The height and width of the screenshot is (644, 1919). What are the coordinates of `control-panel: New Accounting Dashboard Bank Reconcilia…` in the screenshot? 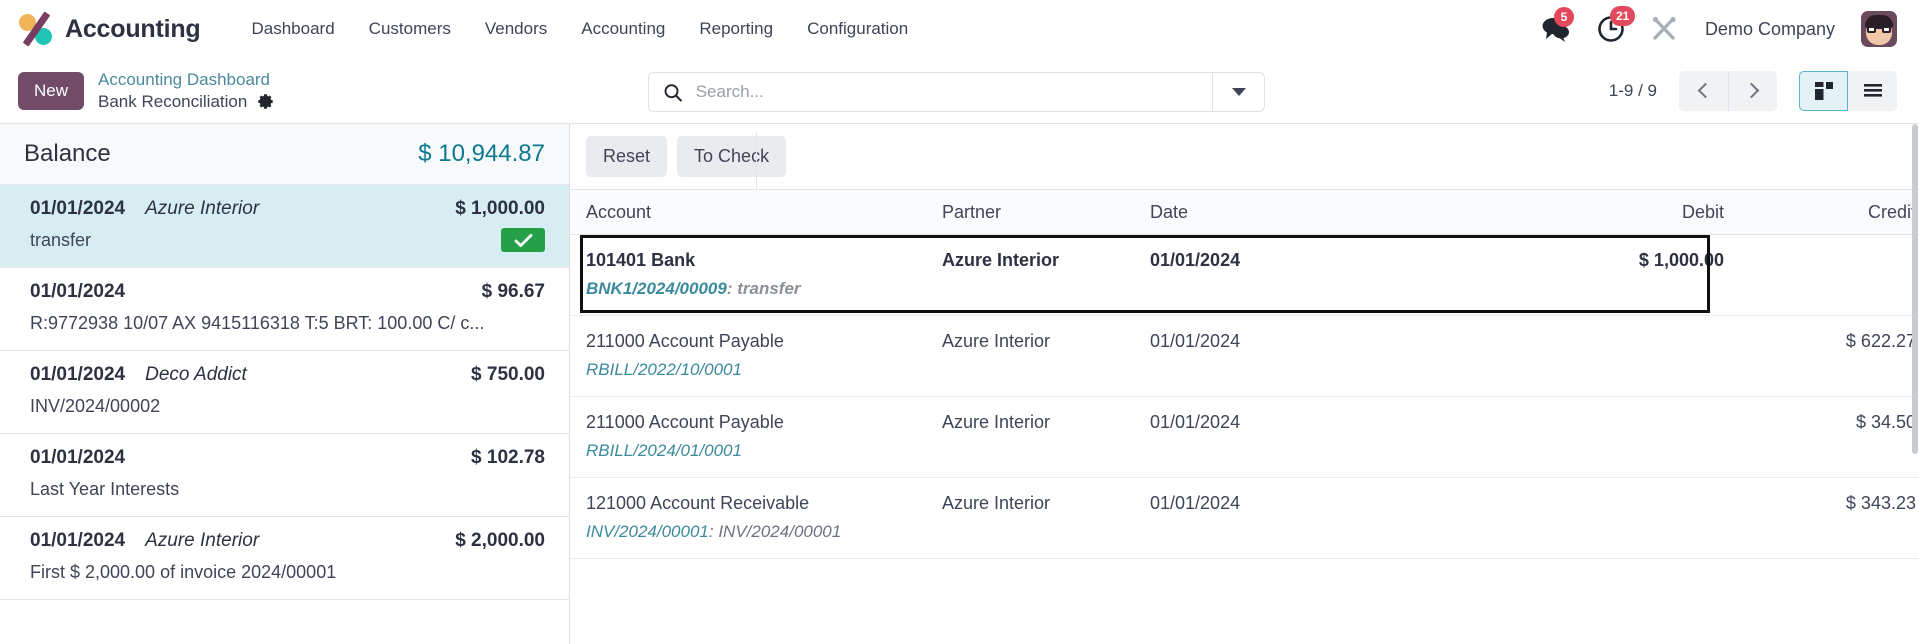 It's located at (959, 91).